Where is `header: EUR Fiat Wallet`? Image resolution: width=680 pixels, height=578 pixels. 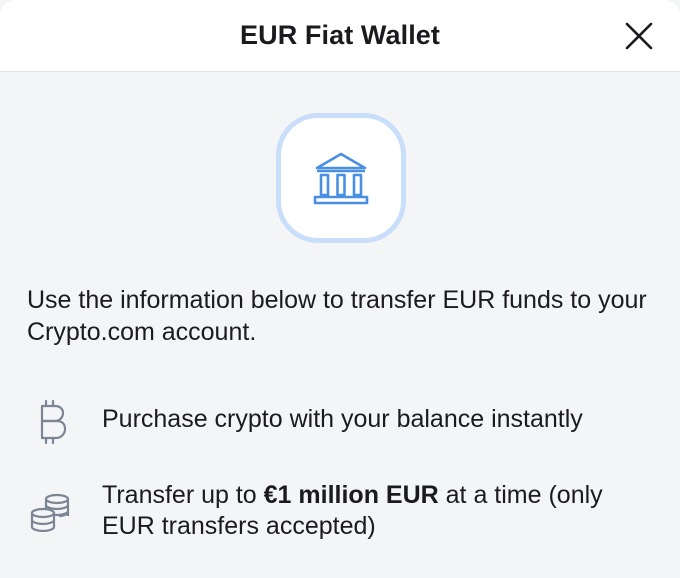
header: EUR Fiat Wallet is located at coordinates (340, 36).